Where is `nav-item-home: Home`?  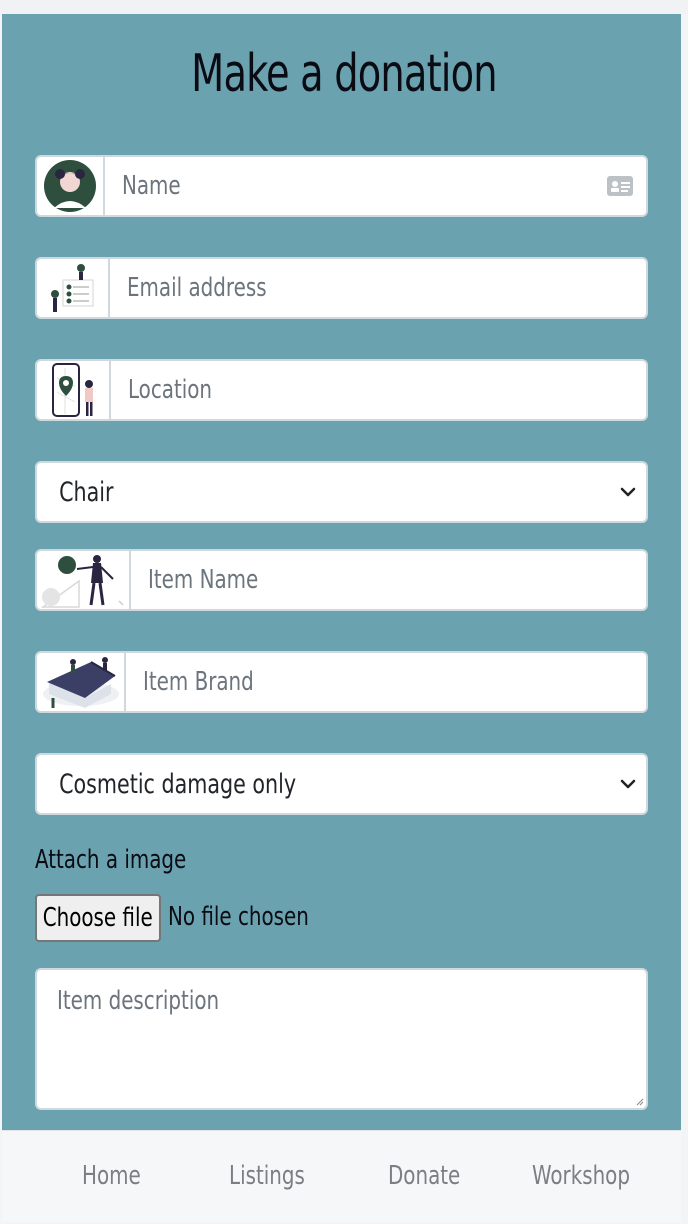
nav-item-home: Home is located at coordinates (111, 1176).